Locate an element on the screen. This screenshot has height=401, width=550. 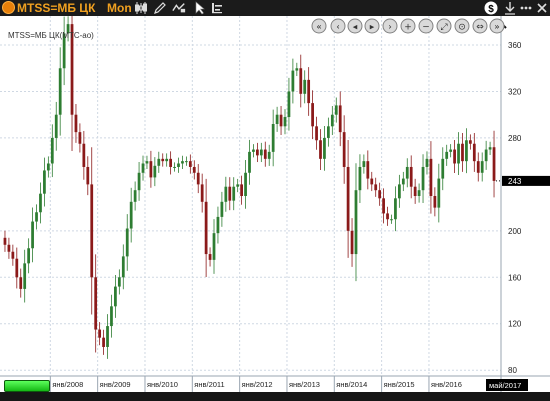
scroll-left-glyph: ◂ is located at coordinates (355, 28).